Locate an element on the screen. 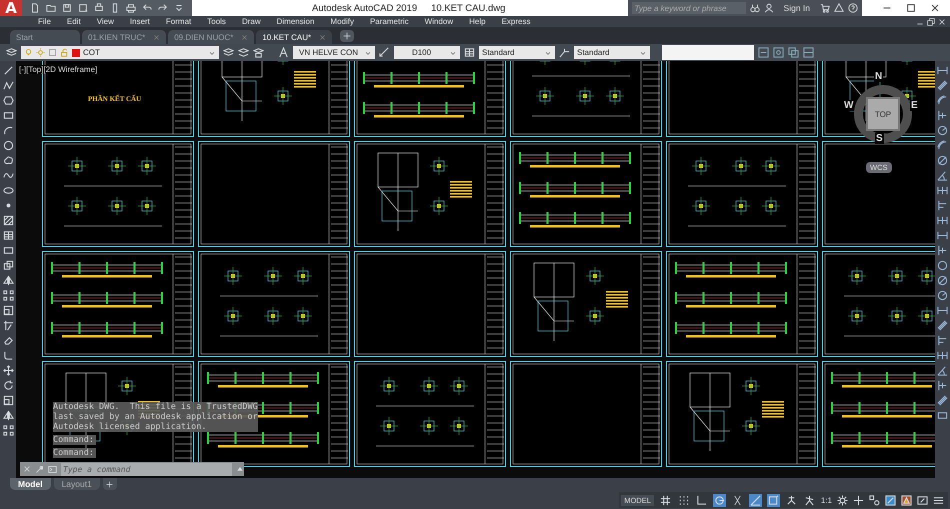  search-field: Type a keyword or phrase is located at coordinates (689, 8).